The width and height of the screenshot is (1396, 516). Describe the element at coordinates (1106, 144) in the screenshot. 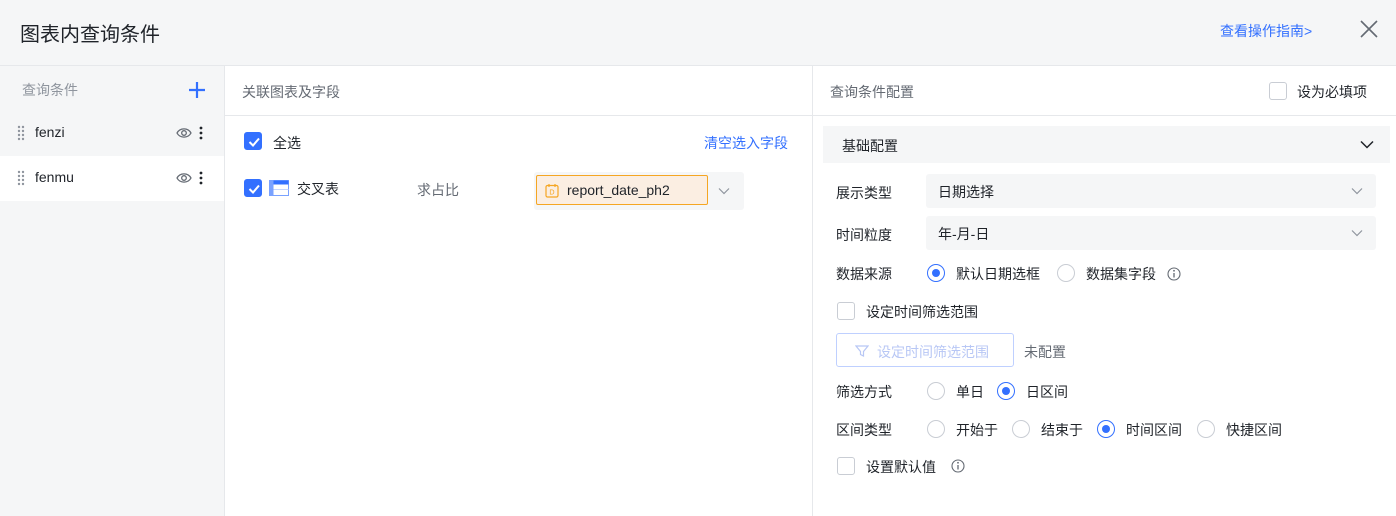

I see `basic-config-section: 基础配置` at that location.